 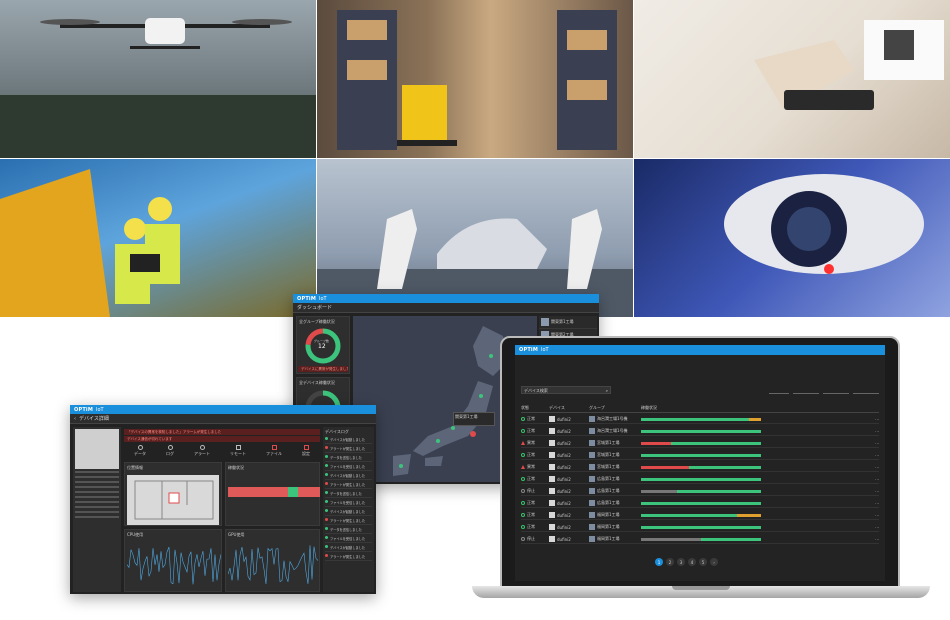 What do you see at coordinates (608, 538) in the screenshot?
I see `group-name: 福岡第1工場` at bounding box center [608, 538].